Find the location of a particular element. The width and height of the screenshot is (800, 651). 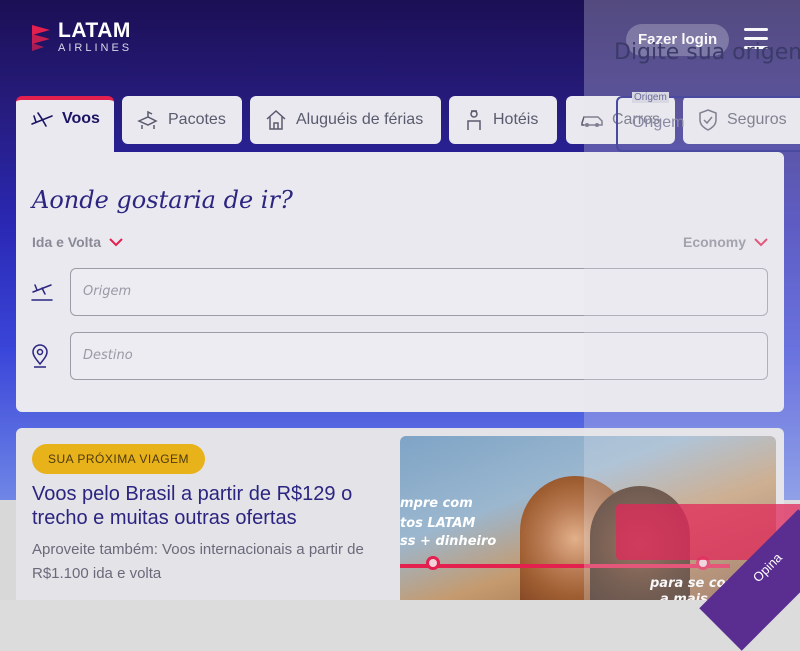

trip-type-dropdown: Ida e Volta is located at coordinates (77, 242).